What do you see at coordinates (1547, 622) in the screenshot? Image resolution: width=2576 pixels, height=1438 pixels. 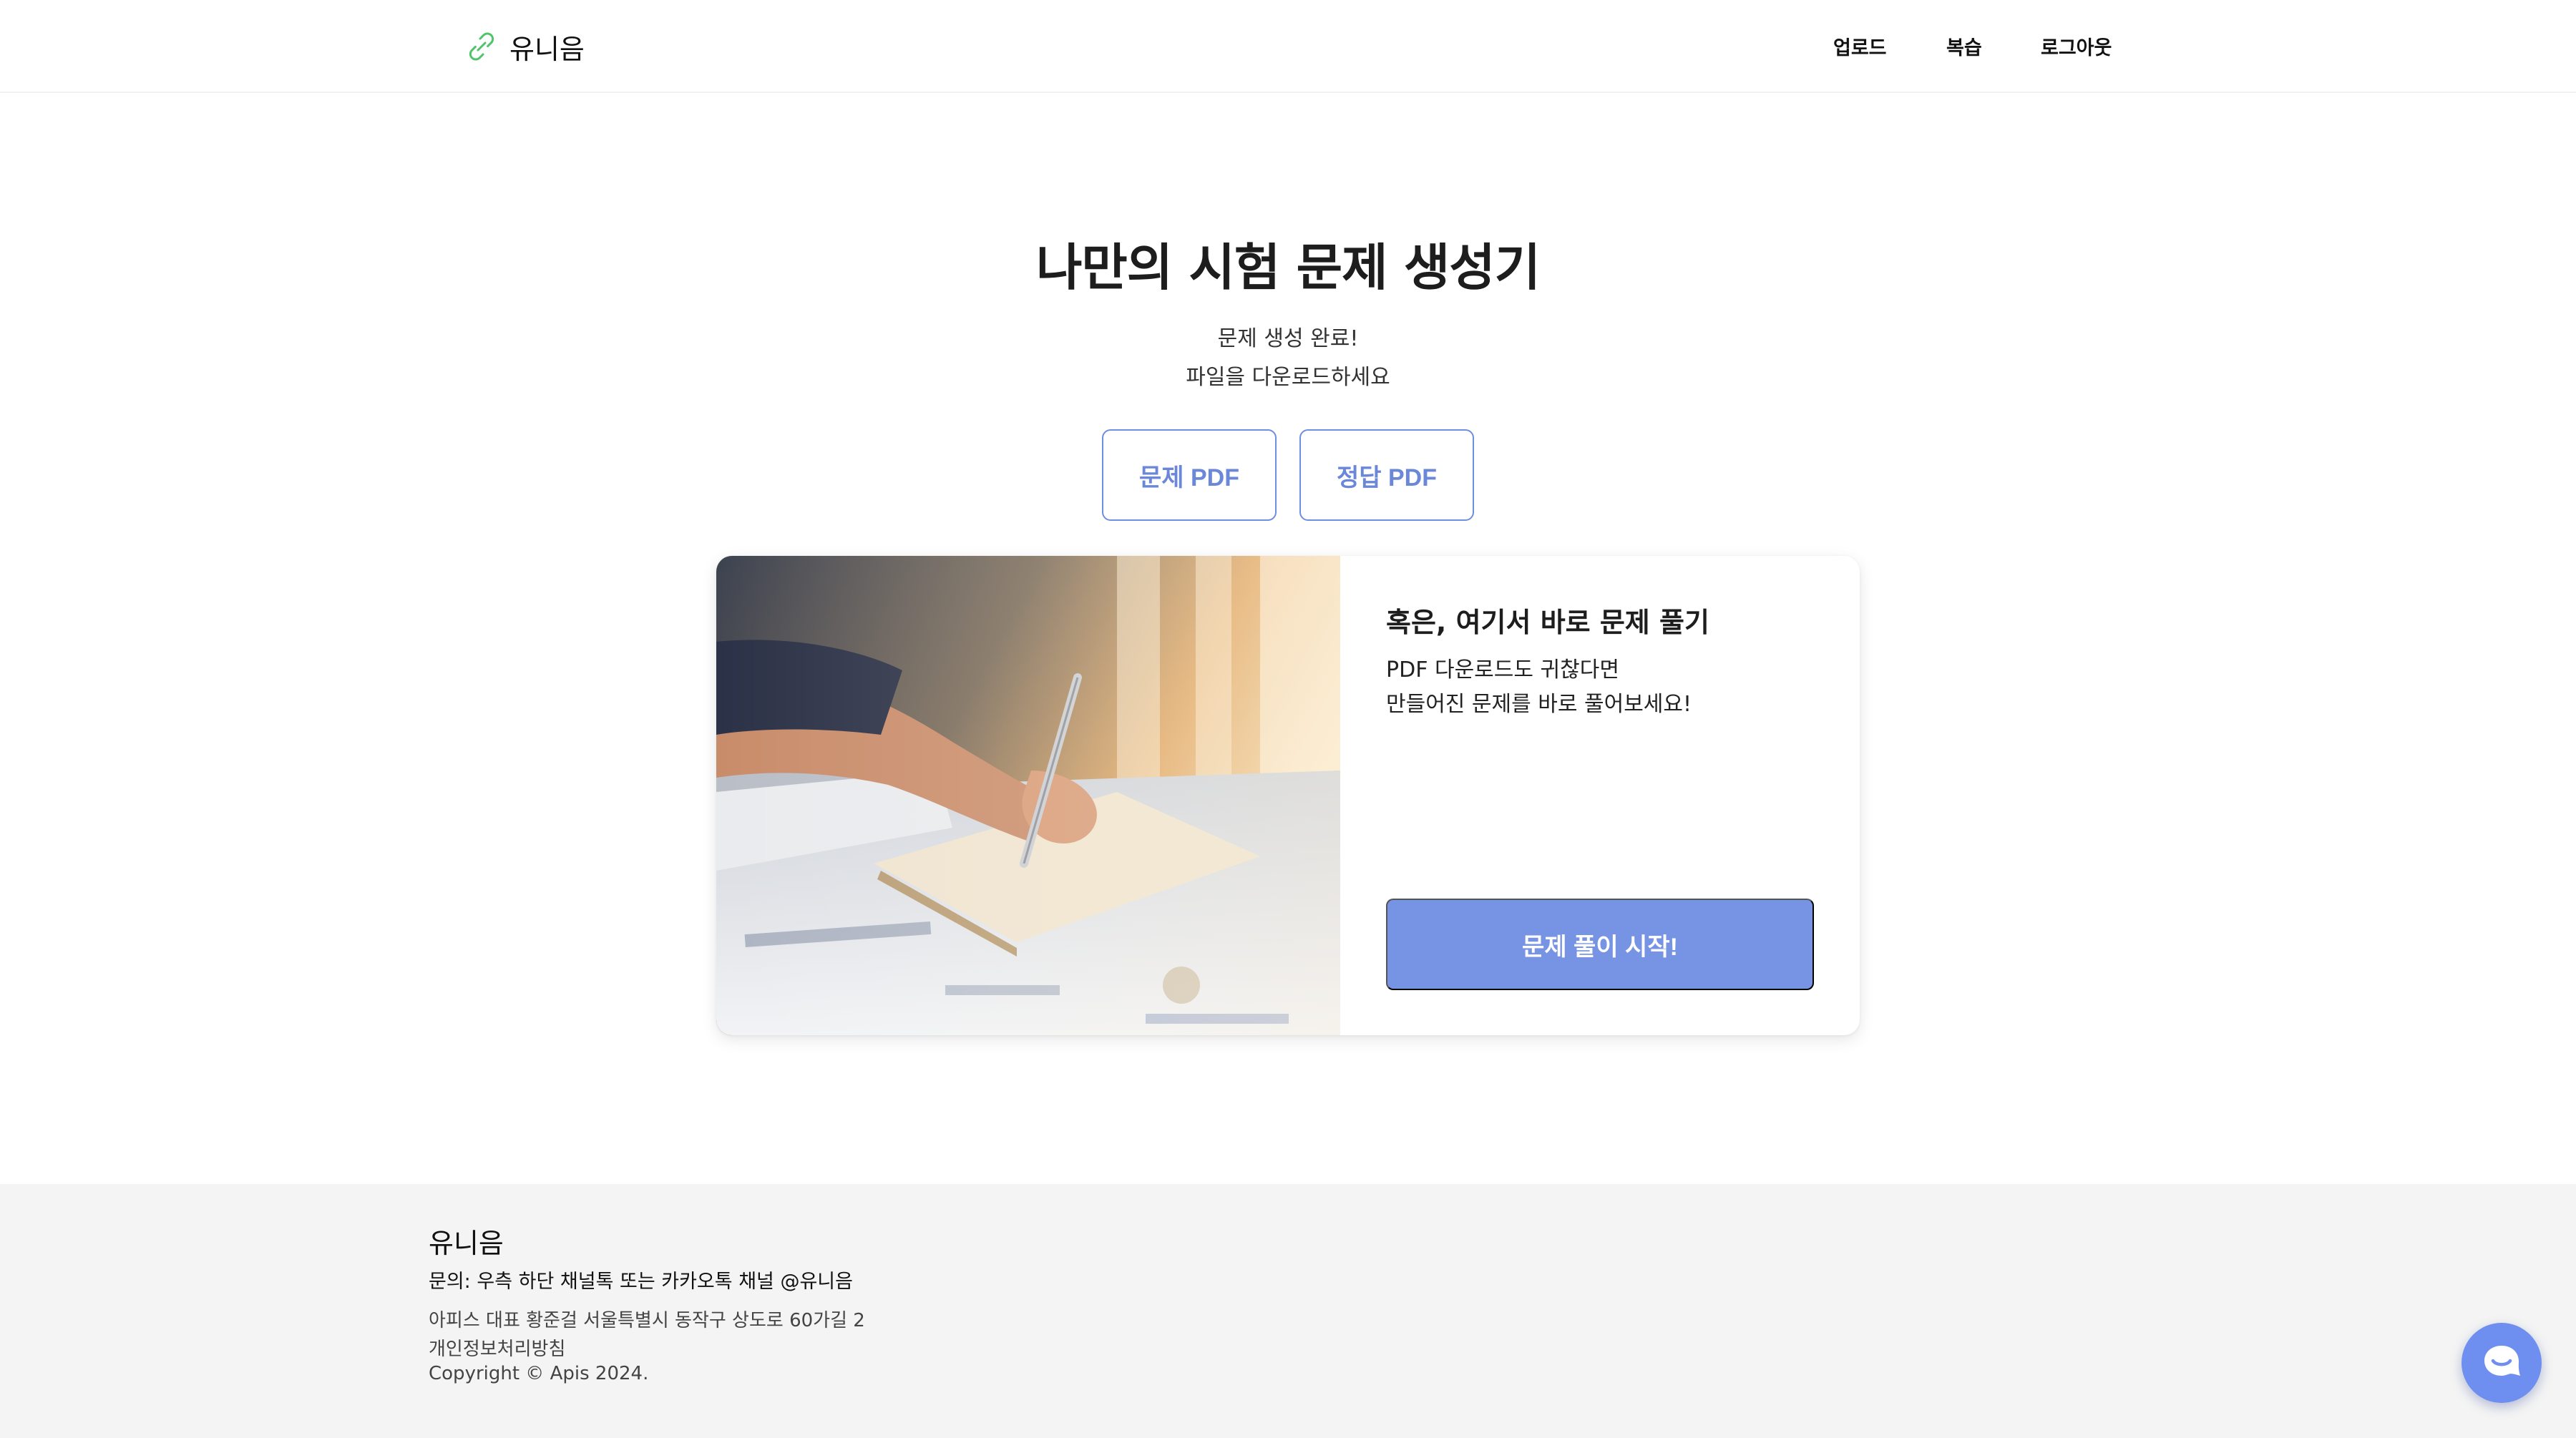 I see `card-title: 혹은, 여기서 바로 문제 풀기` at bounding box center [1547, 622].